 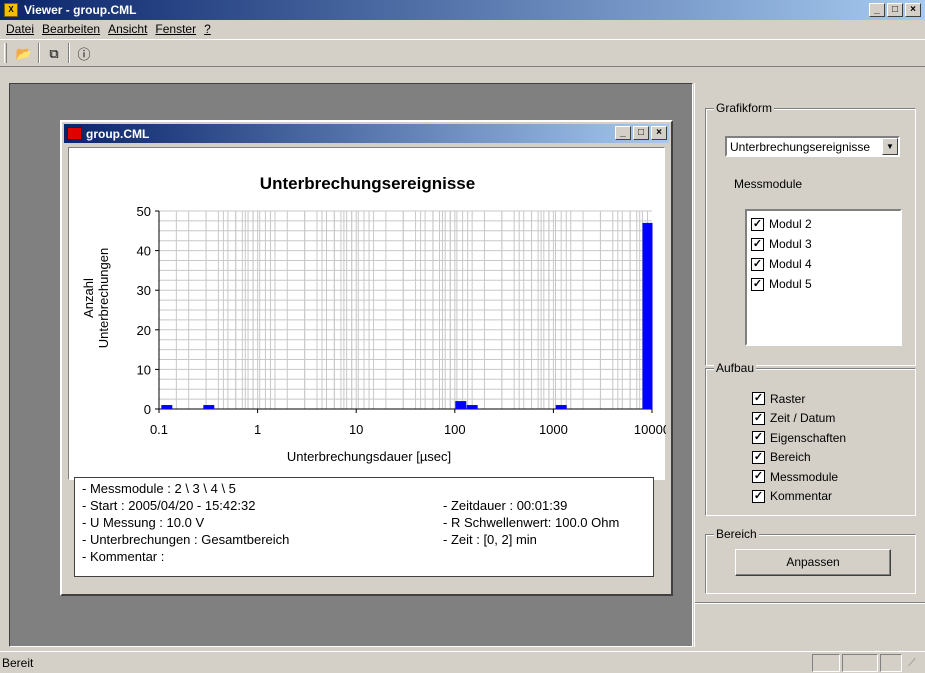 I want to click on menu-fenster: Fenster, so click(x=177, y=29).